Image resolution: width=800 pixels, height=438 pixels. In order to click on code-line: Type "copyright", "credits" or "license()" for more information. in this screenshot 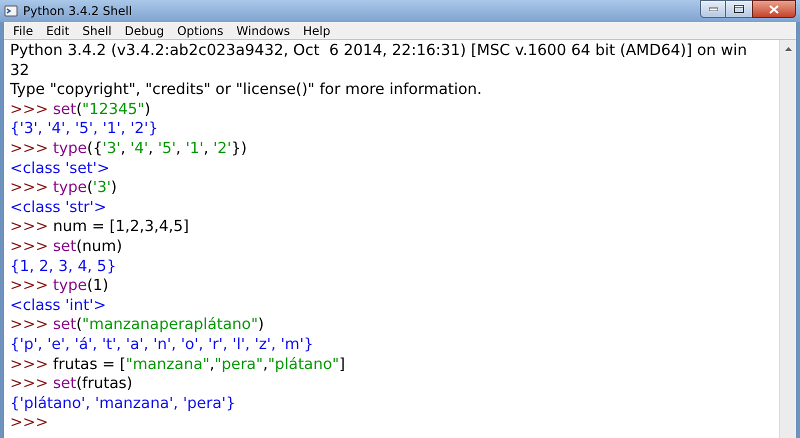, I will do `click(246, 90)`.